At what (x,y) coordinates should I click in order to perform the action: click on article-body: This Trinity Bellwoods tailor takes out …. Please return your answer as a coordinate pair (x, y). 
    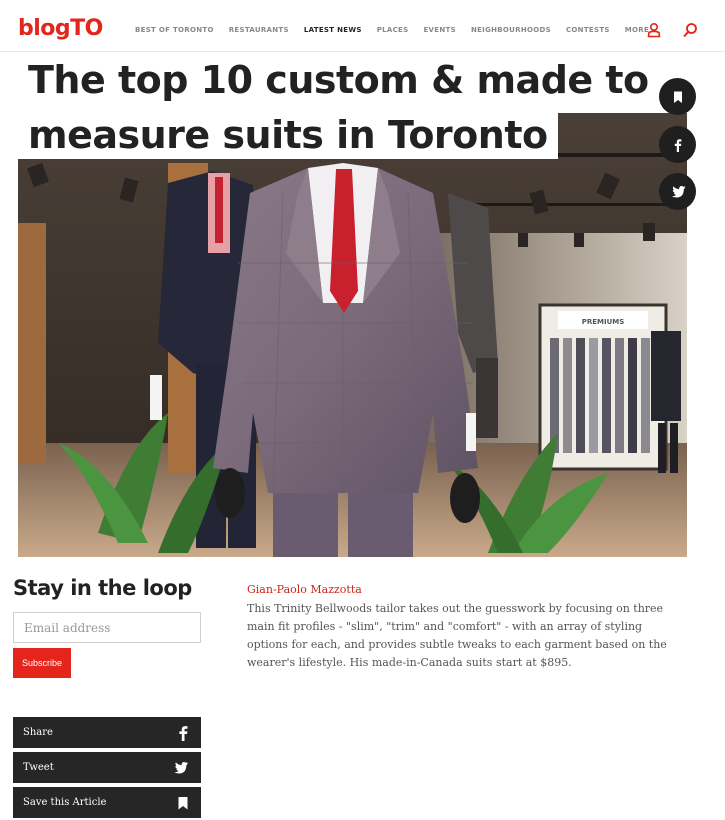
    Looking at the image, I should click on (457, 635).